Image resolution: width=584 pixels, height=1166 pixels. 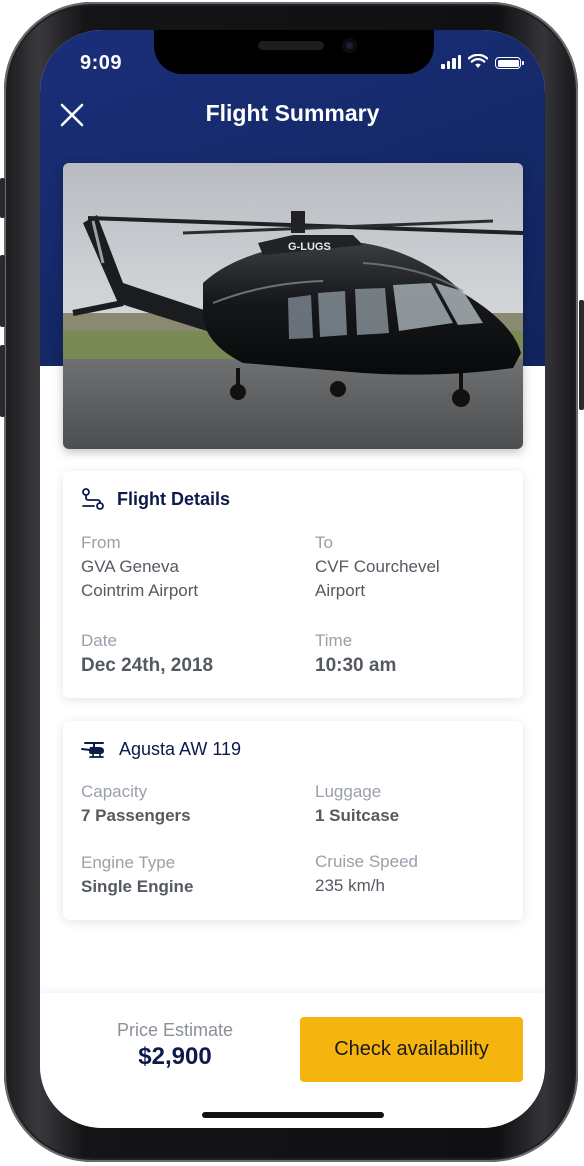 What do you see at coordinates (348, 791) in the screenshot?
I see `luggage-label: Luggage` at bounding box center [348, 791].